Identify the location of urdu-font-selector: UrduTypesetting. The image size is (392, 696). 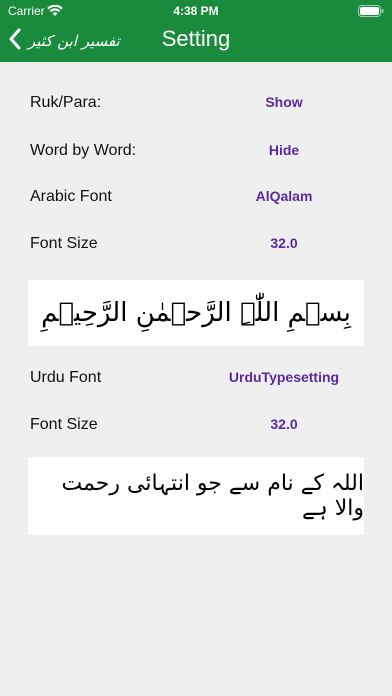
(284, 377).